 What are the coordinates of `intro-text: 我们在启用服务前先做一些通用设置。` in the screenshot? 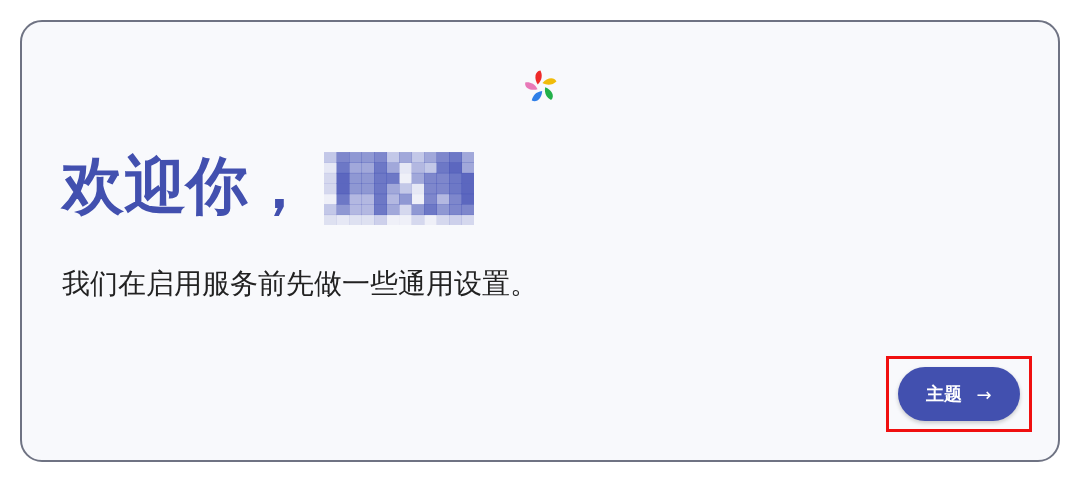 It's located at (300, 284).